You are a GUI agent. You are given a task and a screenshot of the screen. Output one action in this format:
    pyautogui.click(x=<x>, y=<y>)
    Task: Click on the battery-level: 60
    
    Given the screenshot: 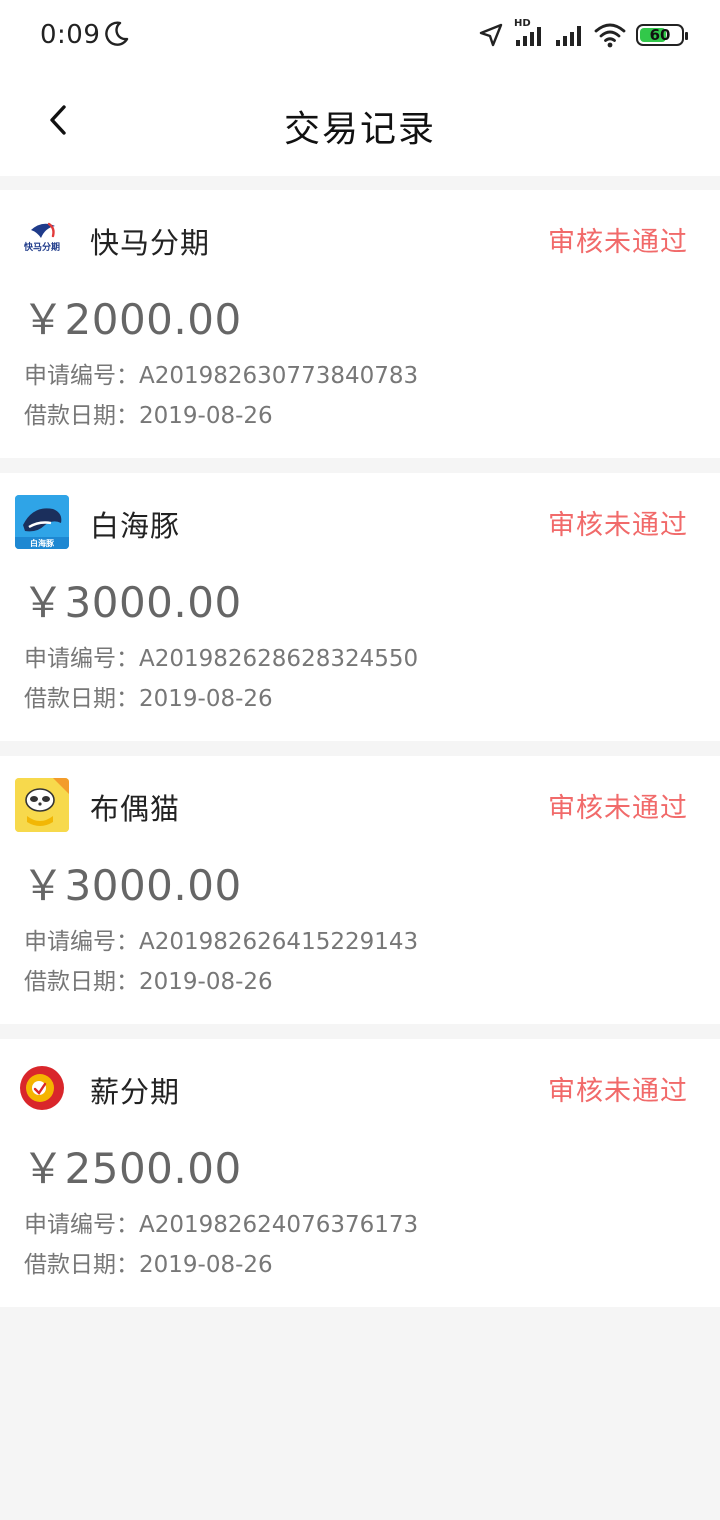 What is the action you would take?
    pyautogui.click(x=660, y=35)
    